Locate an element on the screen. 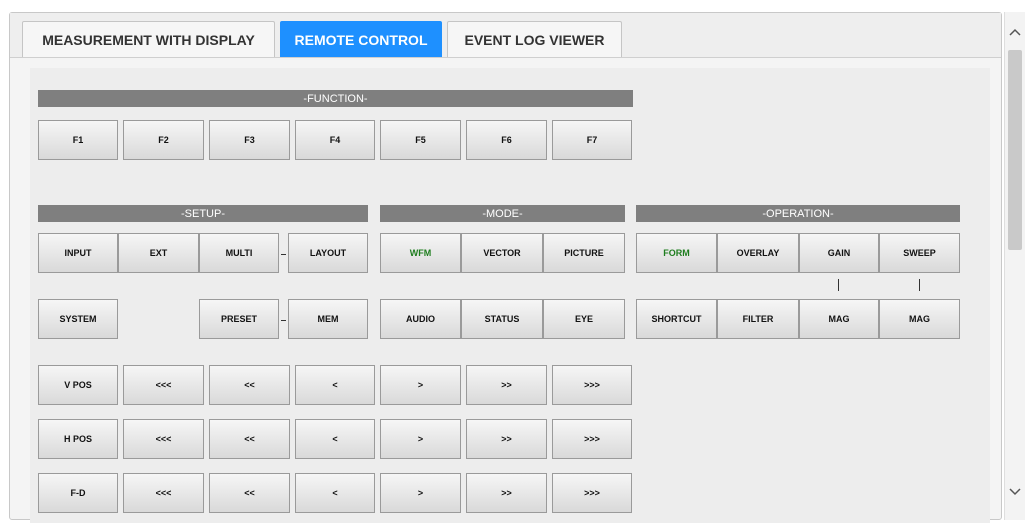  wfm-button: WFM is located at coordinates (420, 253).